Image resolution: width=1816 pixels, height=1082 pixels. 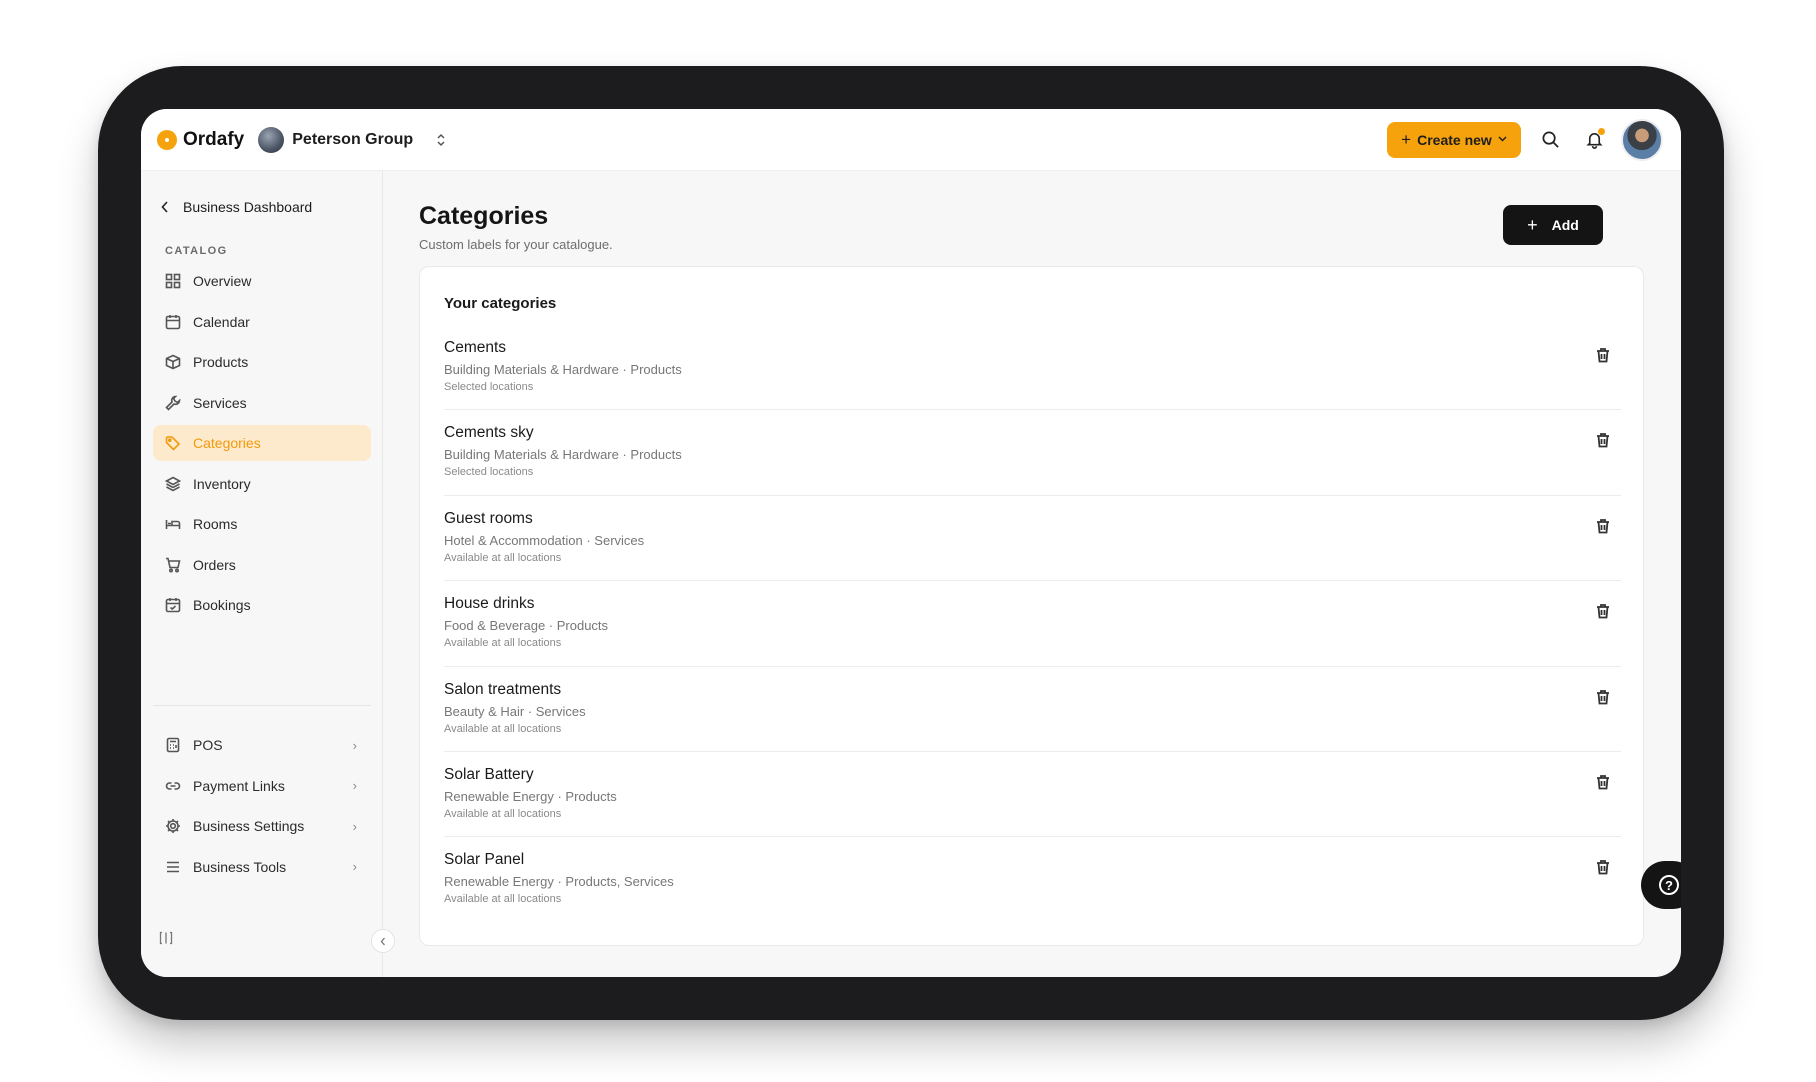 I want to click on user-avatar, so click(x=1642, y=139).